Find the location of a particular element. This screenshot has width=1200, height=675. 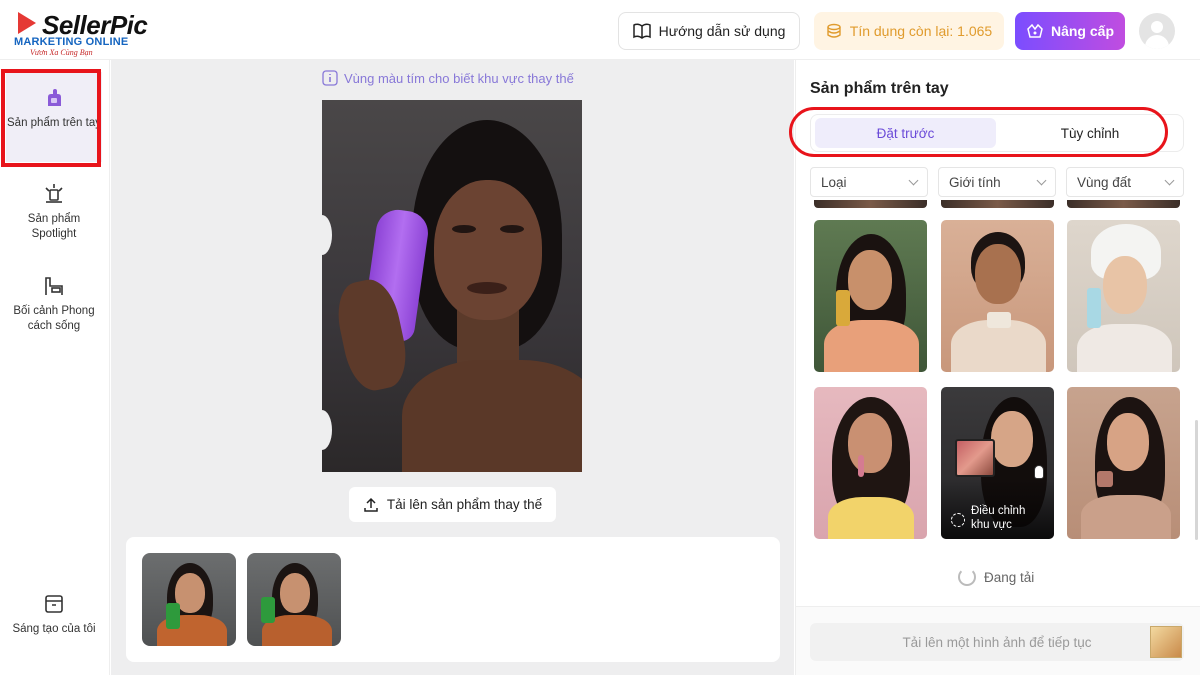

upload-icon is located at coordinates (371, 504).